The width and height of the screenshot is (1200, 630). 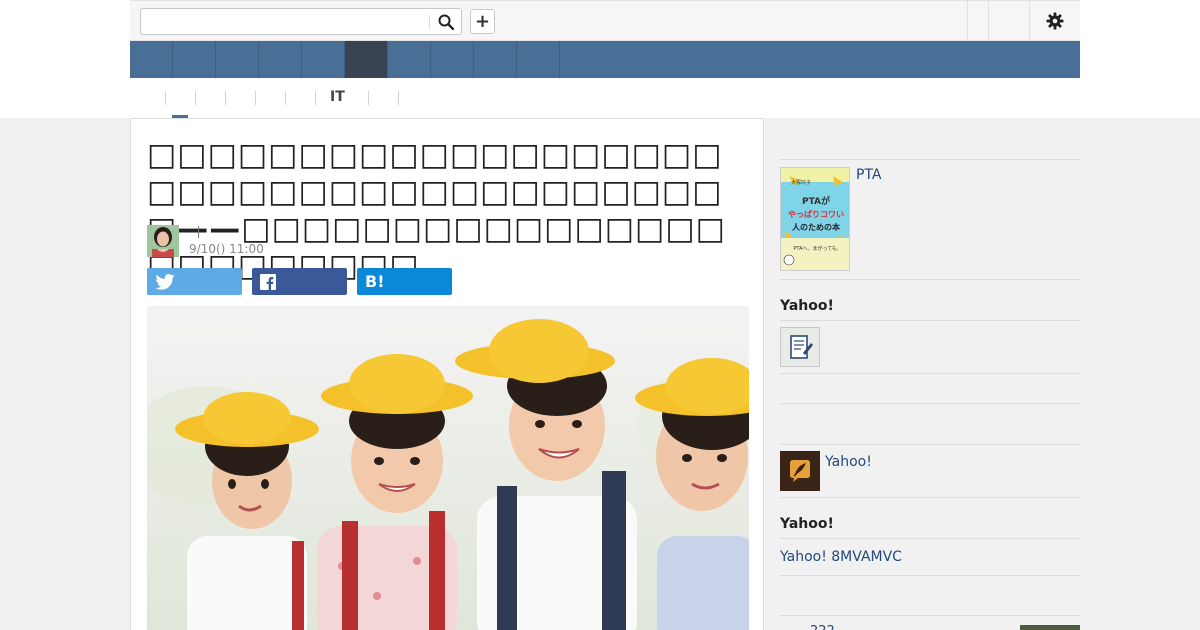 I want to click on nav-tab-active, so click(x=366, y=59).